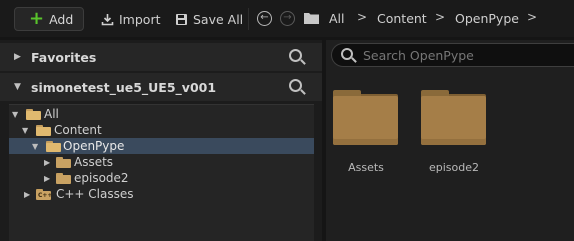  I want to click on project-title: simonetest_ue5_UE5_v001, so click(124, 87).